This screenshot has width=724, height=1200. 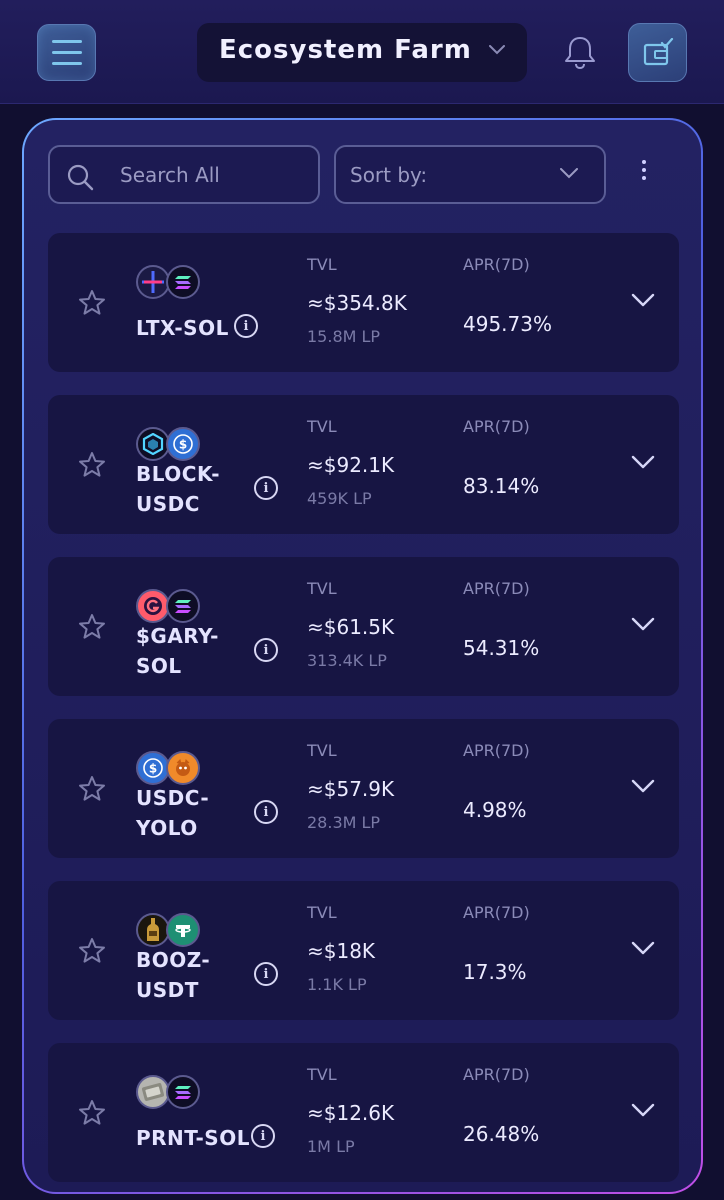 What do you see at coordinates (501, 648) in the screenshot?
I see `apr-value: 54.31%` at bounding box center [501, 648].